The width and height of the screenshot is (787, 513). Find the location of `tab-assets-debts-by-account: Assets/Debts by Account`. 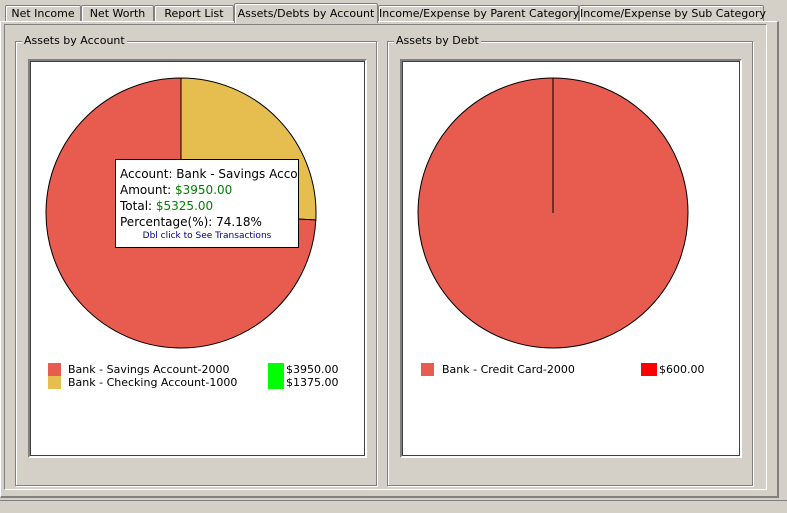

tab-assets-debts-by-account: Assets/Debts by Account is located at coordinates (306, 13).